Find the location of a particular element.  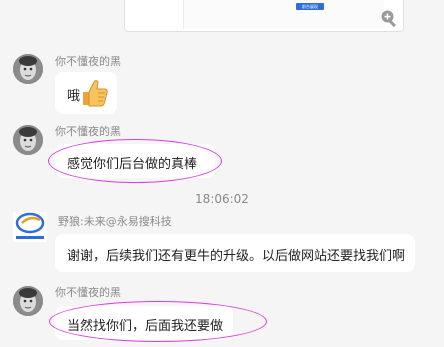

company-logo-icon is located at coordinates (30, 225).